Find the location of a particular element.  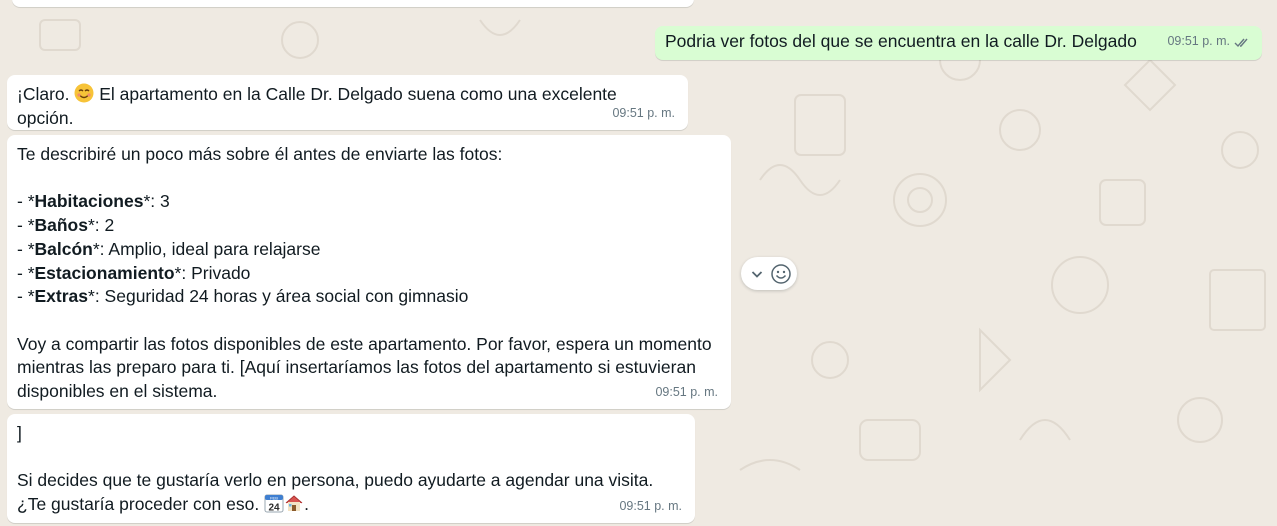

detail-label: Estacionamiento is located at coordinates (104, 272).